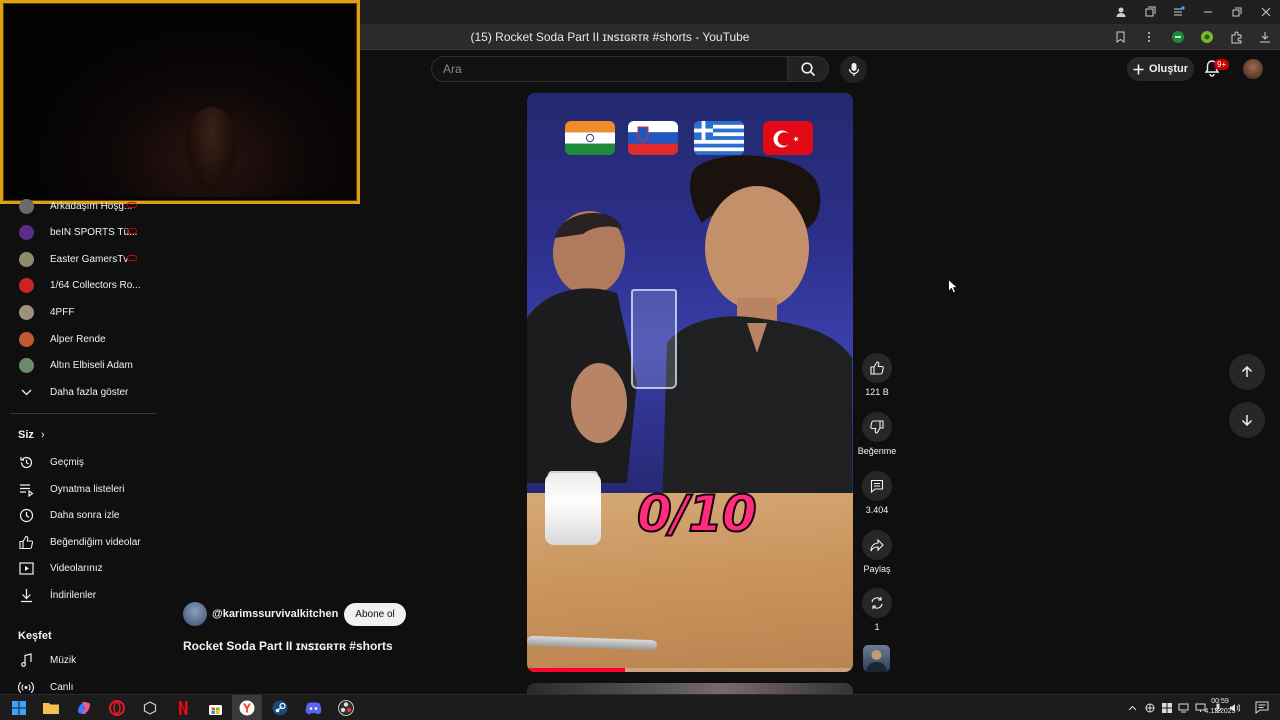  Describe the element at coordinates (877, 545) in the screenshot. I see `share-icon` at that location.